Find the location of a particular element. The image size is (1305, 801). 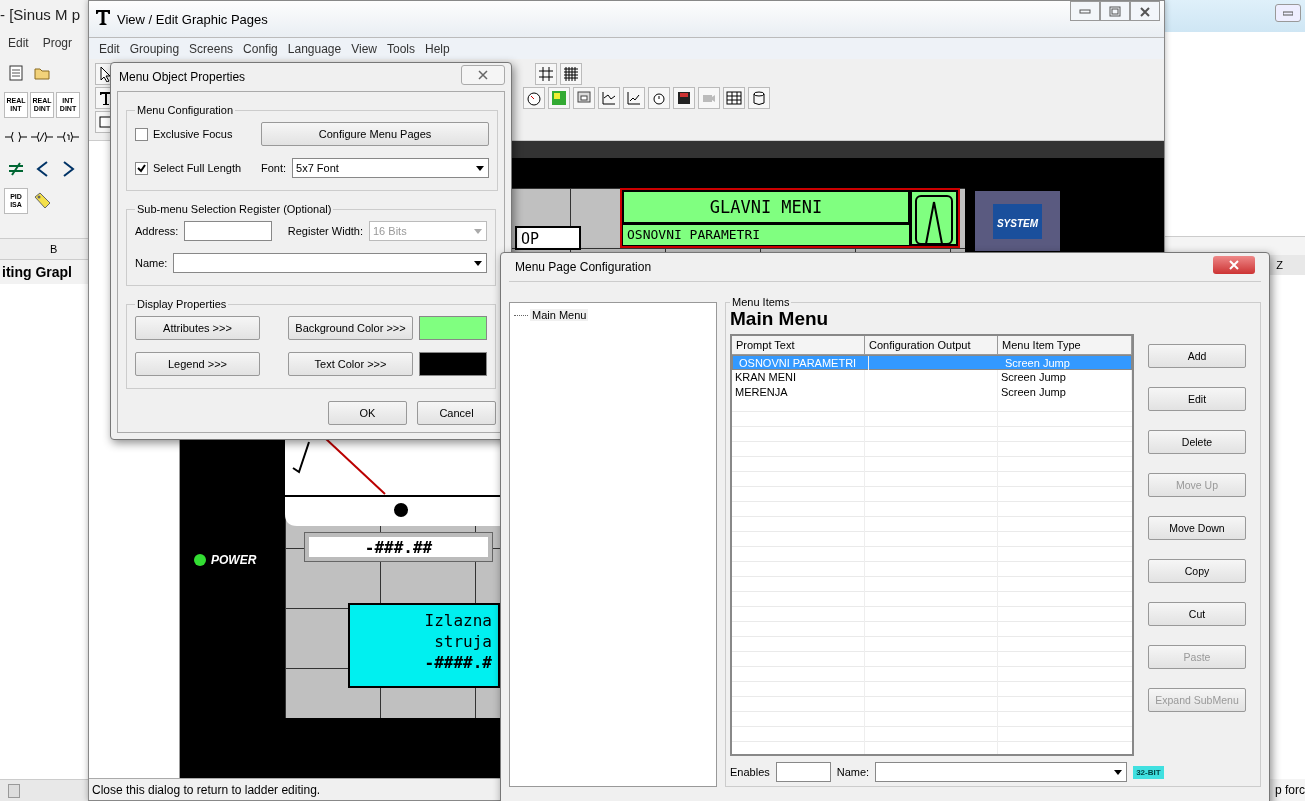

dialog-title: Menu Page Configuration is located at coordinates (583, 267).